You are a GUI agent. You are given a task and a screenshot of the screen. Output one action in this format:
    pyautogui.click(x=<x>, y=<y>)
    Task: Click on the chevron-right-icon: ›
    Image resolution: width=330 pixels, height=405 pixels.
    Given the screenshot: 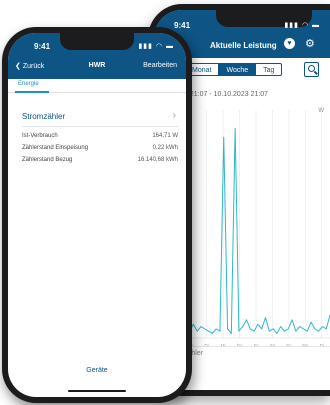 What is the action you would take?
    pyautogui.click(x=174, y=115)
    